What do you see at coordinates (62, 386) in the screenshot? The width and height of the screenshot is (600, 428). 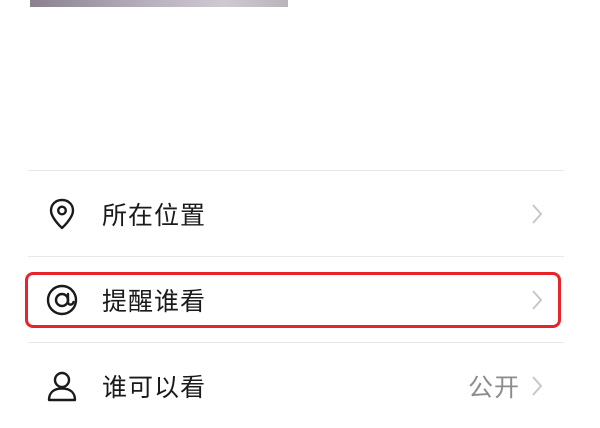 I see `person-icon` at bounding box center [62, 386].